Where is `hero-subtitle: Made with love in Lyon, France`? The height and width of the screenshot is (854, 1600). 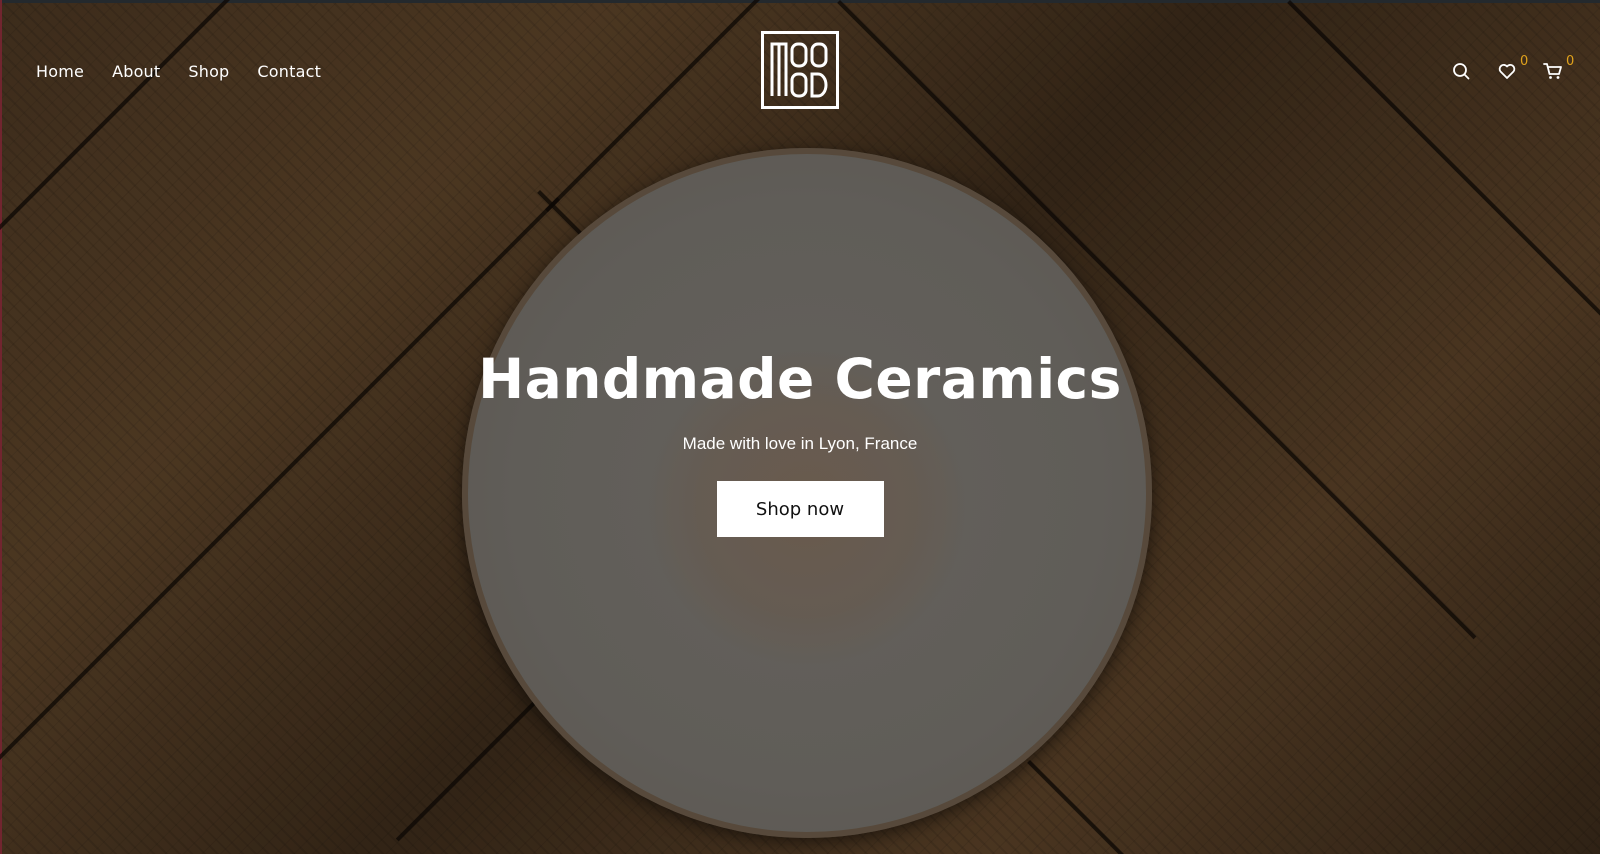
hero-subtitle: Made with love in Lyon, France is located at coordinates (800, 443).